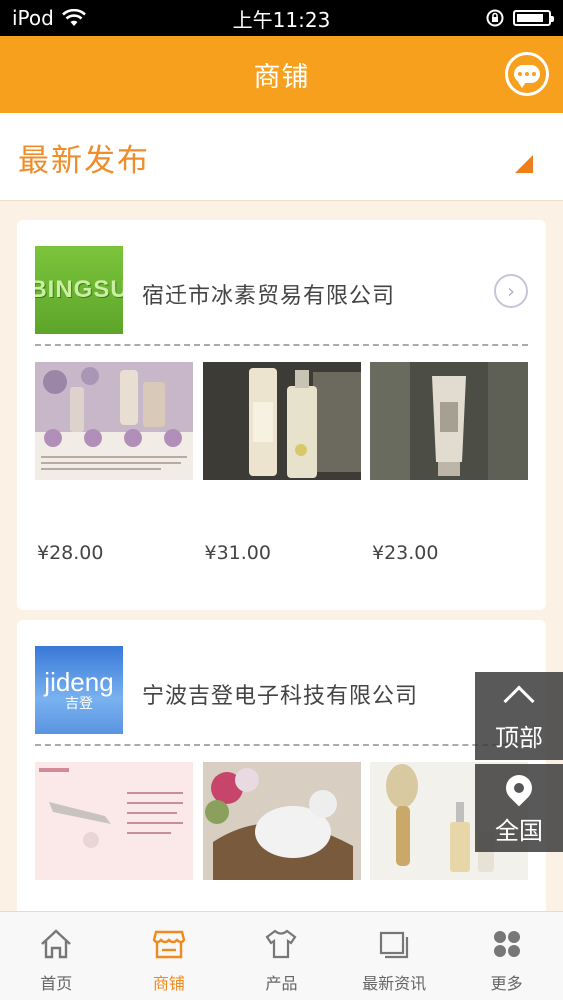 This screenshot has height=1000, width=563. I want to click on tab-news: 最新资讯, so click(394, 956).